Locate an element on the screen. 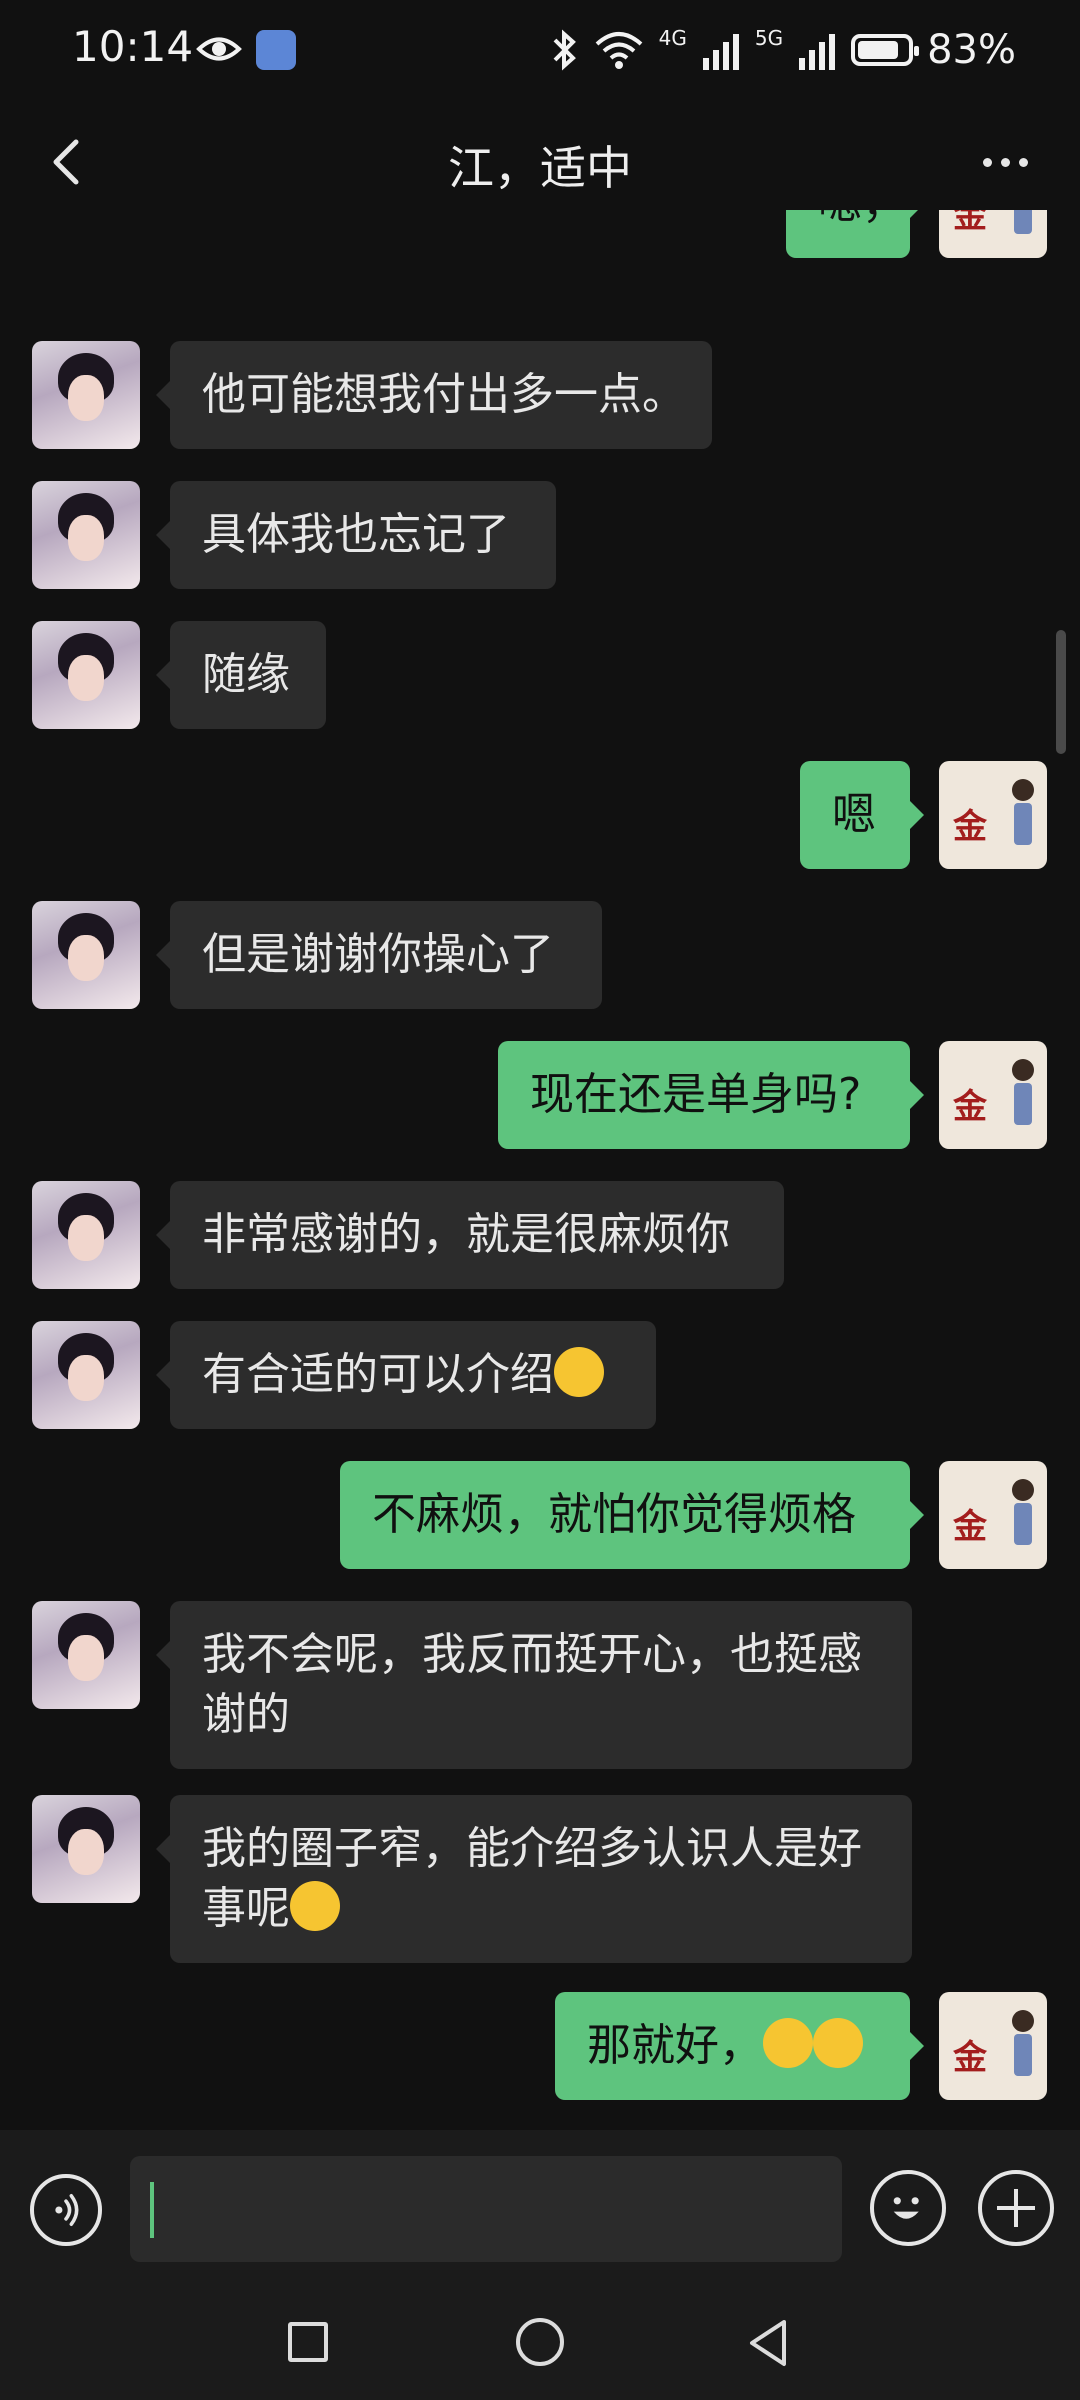 The image size is (1080, 2400). message-row: 金 现在还是单身吗? is located at coordinates (540, 1095).